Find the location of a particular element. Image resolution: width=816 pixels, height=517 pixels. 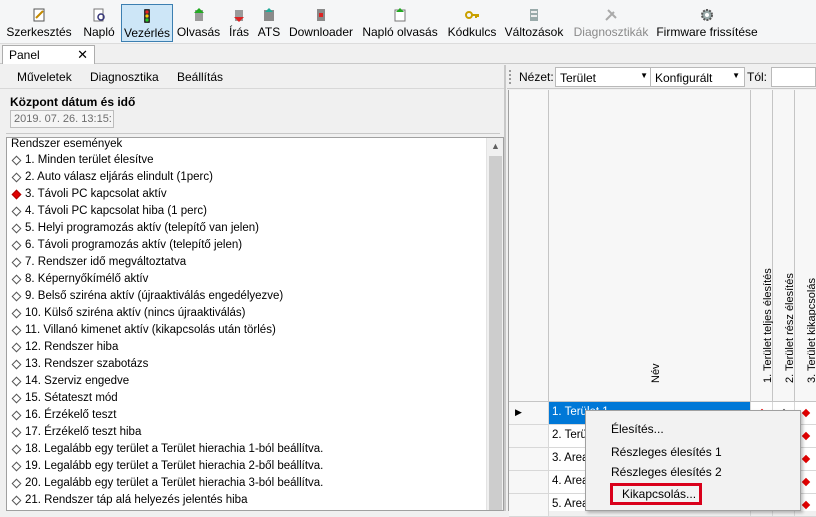

grid-header-col1-label: 1. Terület teljes élesítés is located at coordinates (768, 325).